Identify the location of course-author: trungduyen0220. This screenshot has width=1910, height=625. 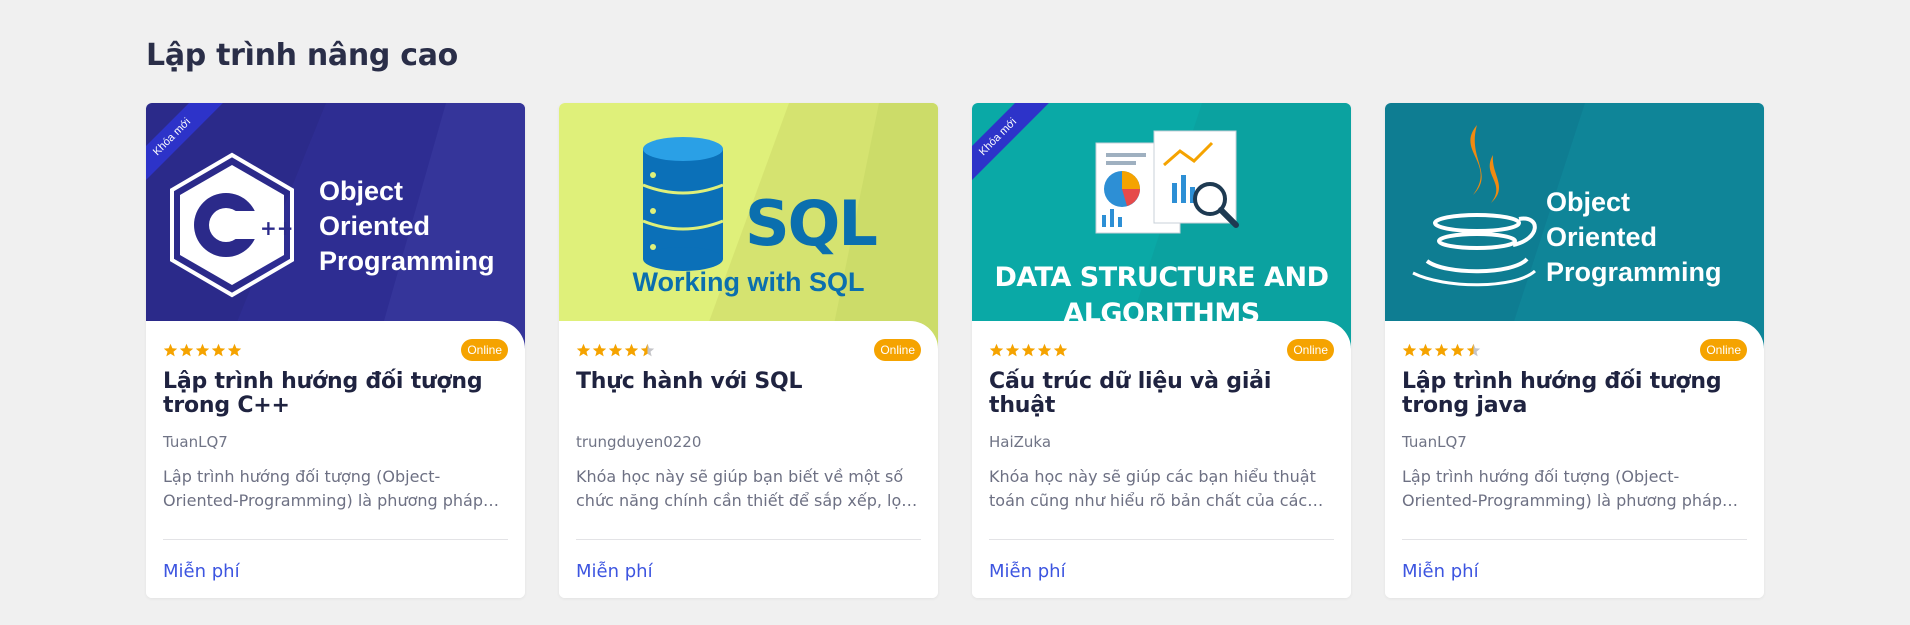
(638, 442).